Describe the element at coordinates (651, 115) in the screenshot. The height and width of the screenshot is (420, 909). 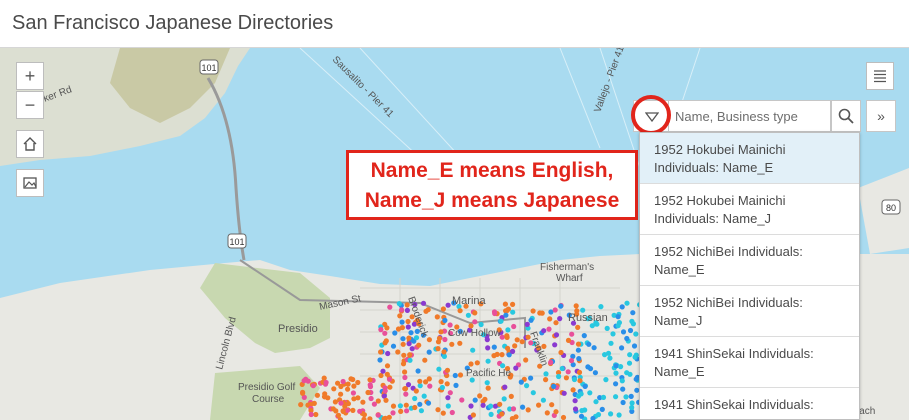
I see `annotation-circle` at that location.